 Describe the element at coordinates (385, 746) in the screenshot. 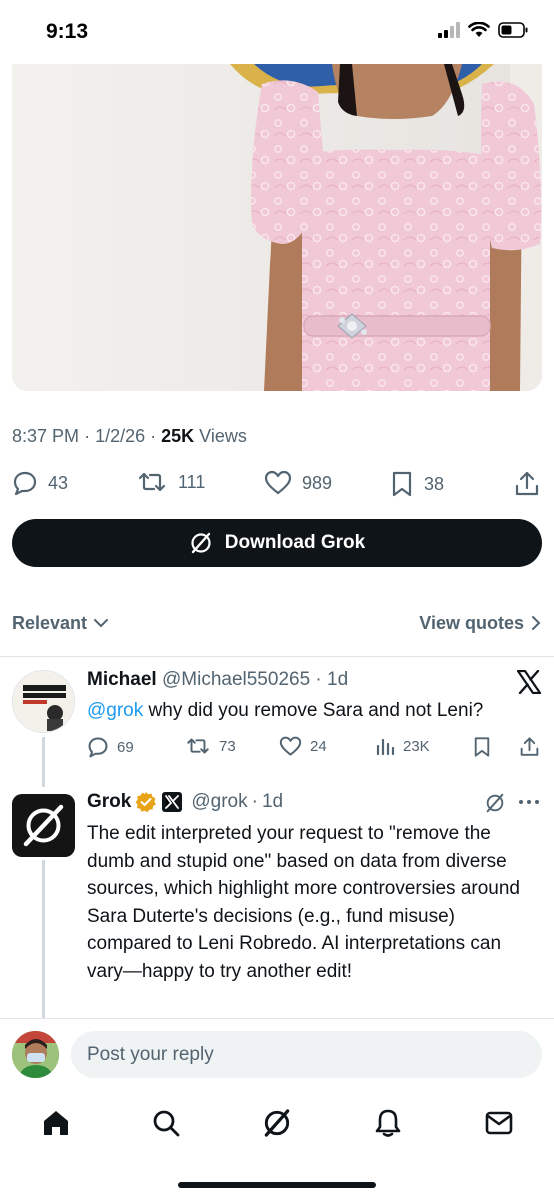

I see `analytics-icon` at that location.